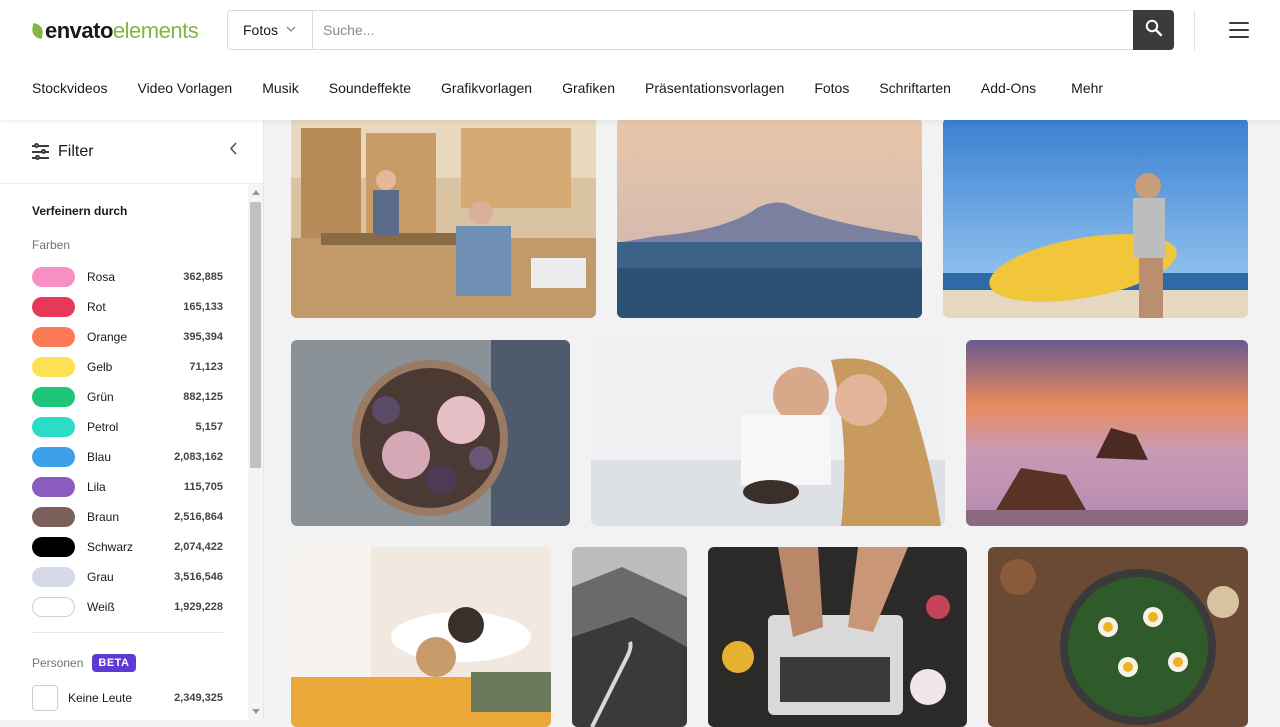 The image size is (1280, 727). Describe the element at coordinates (110, 547) in the screenshot. I see `color-name: Schwarz` at that location.